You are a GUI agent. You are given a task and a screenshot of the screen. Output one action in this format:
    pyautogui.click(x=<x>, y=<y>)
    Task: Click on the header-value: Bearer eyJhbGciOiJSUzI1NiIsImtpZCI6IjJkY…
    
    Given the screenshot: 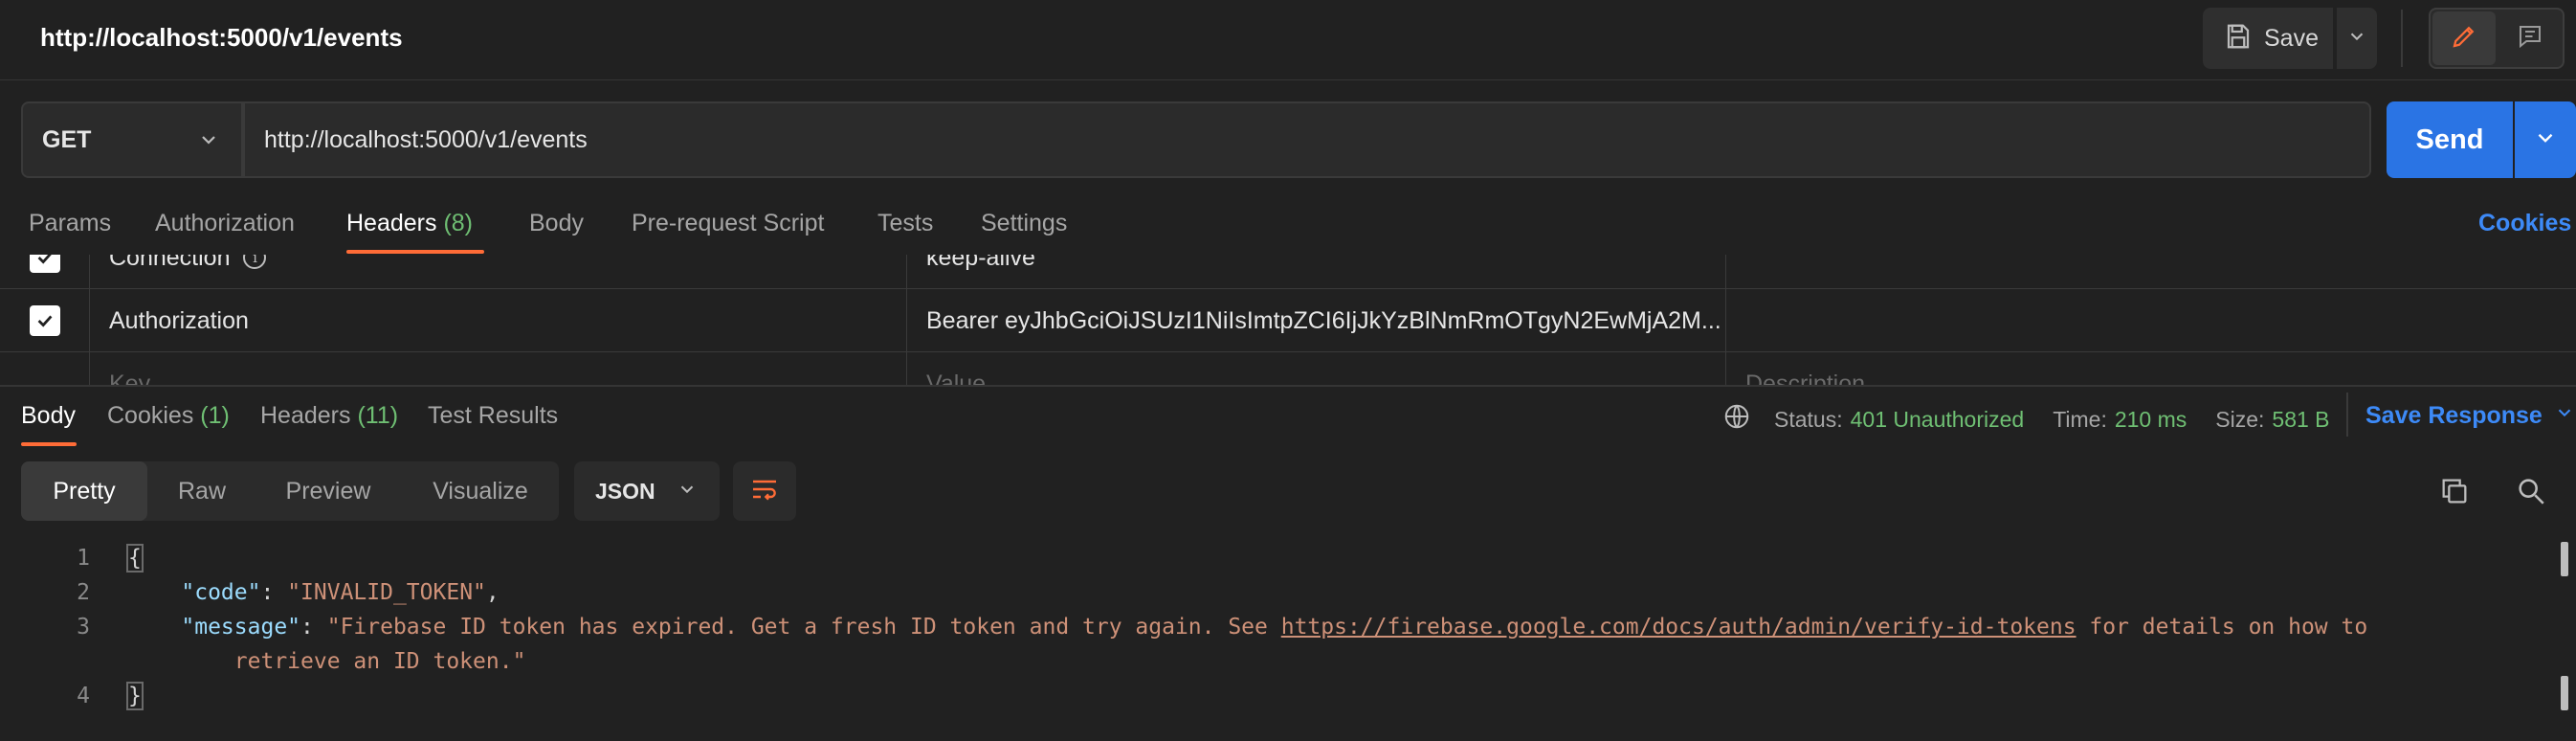 What is the action you would take?
    pyautogui.click(x=1316, y=320)
    